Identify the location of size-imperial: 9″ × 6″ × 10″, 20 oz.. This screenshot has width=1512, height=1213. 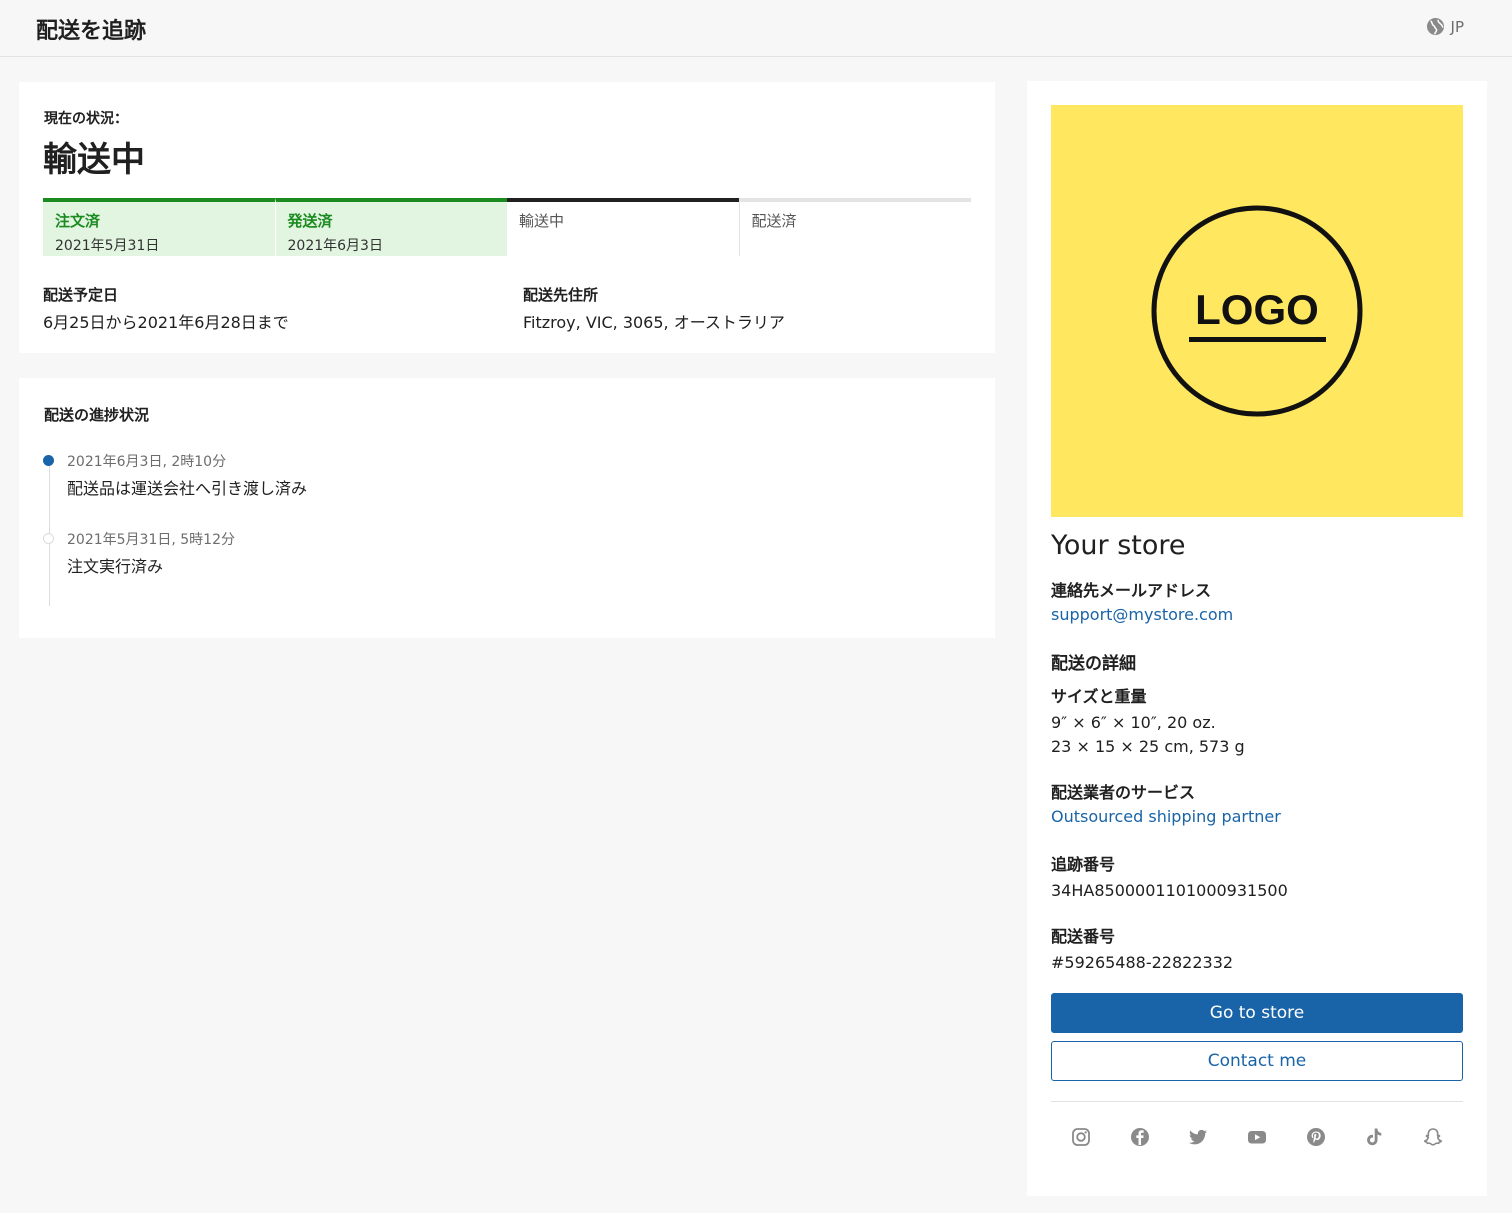
(1133, 722).